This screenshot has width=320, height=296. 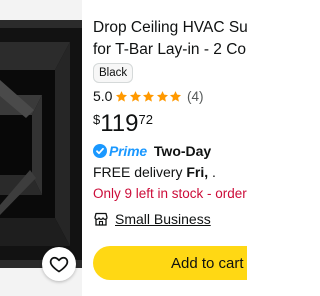 What do you see at coordinates (145, 119) in the screenshot?
I see `price-fraction: 72` at bounding box center [145, 119].